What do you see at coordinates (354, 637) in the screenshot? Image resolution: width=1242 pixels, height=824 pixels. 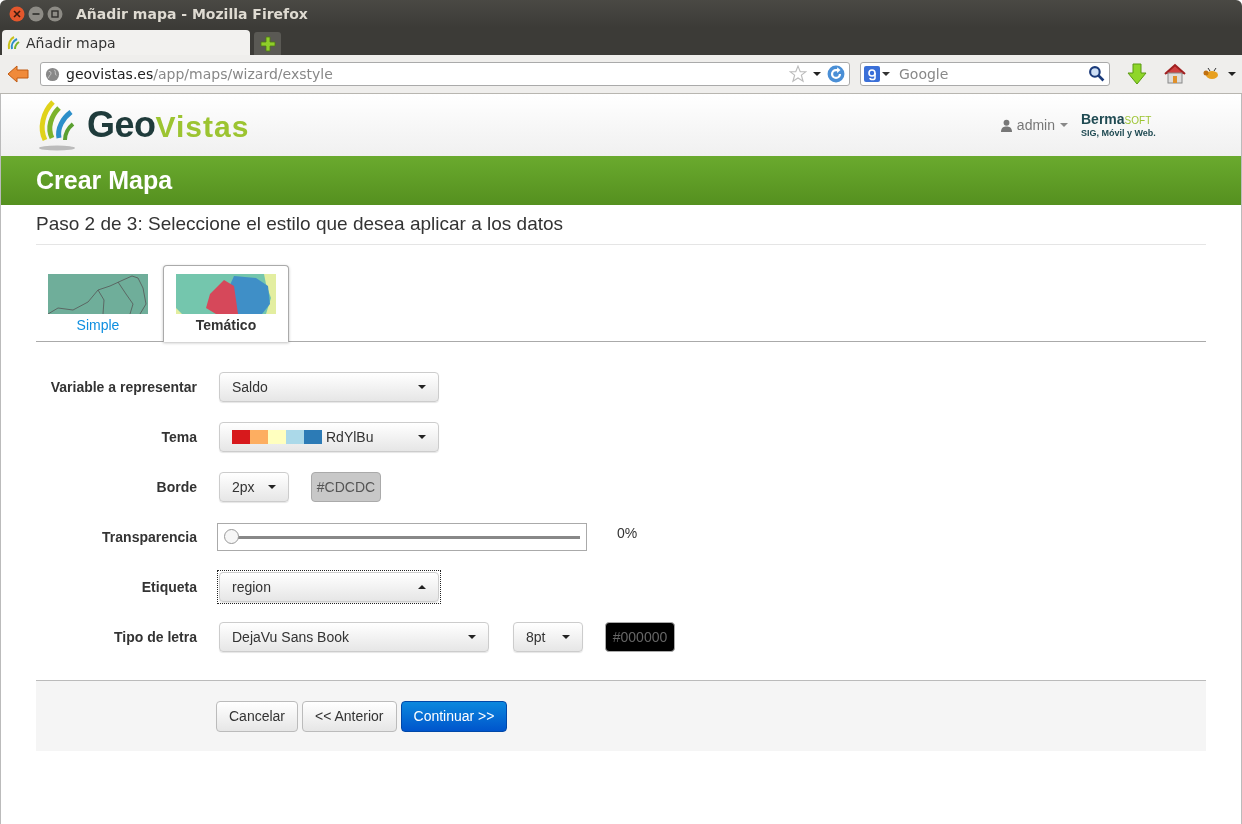 I see `dropdown: DejaVu Sans Book` at bounding box center [354, 637].